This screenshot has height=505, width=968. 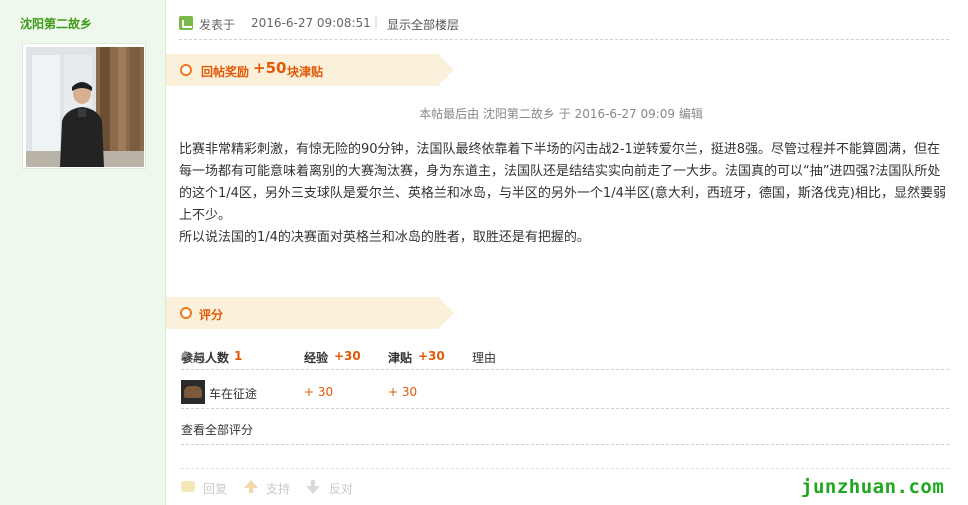 I want to click on thumb-up-icon-stem, so click(x=251, y=490).